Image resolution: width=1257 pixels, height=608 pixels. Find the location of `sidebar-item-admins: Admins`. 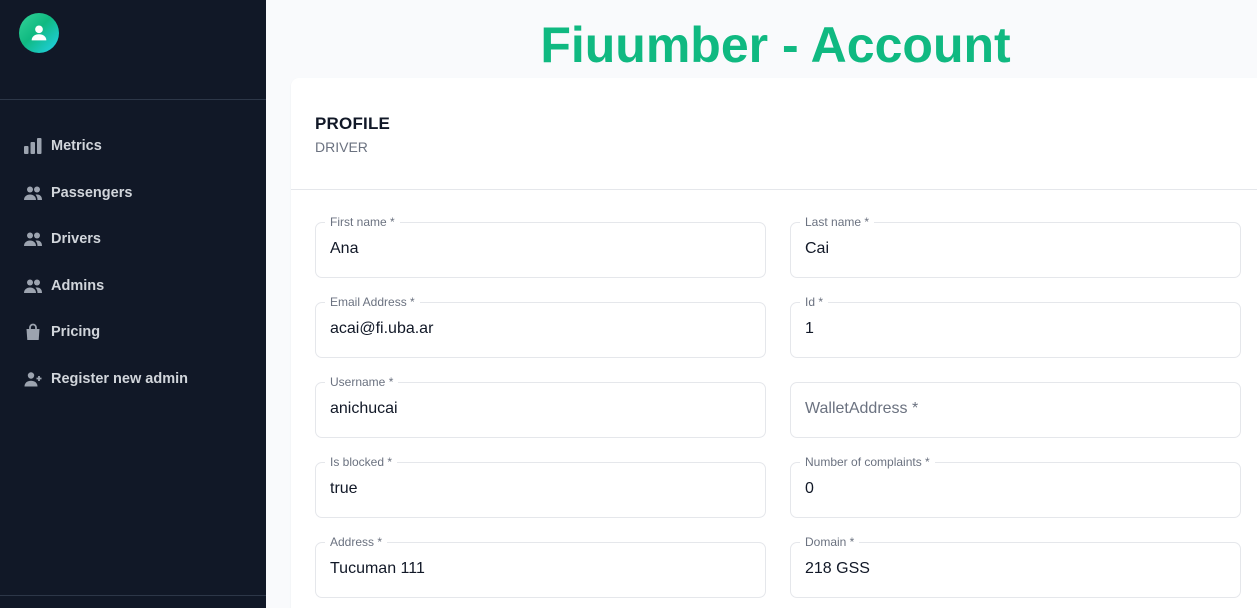

sidebar-item-admins: Admins is located at coordinates (133, 286).